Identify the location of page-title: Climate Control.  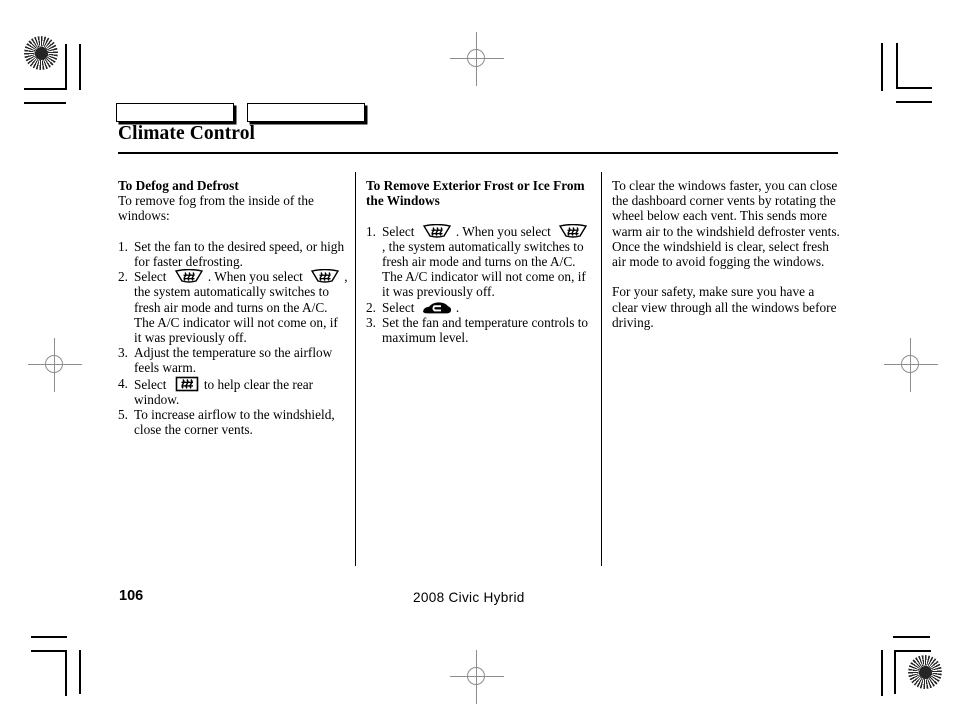
(187, 133).